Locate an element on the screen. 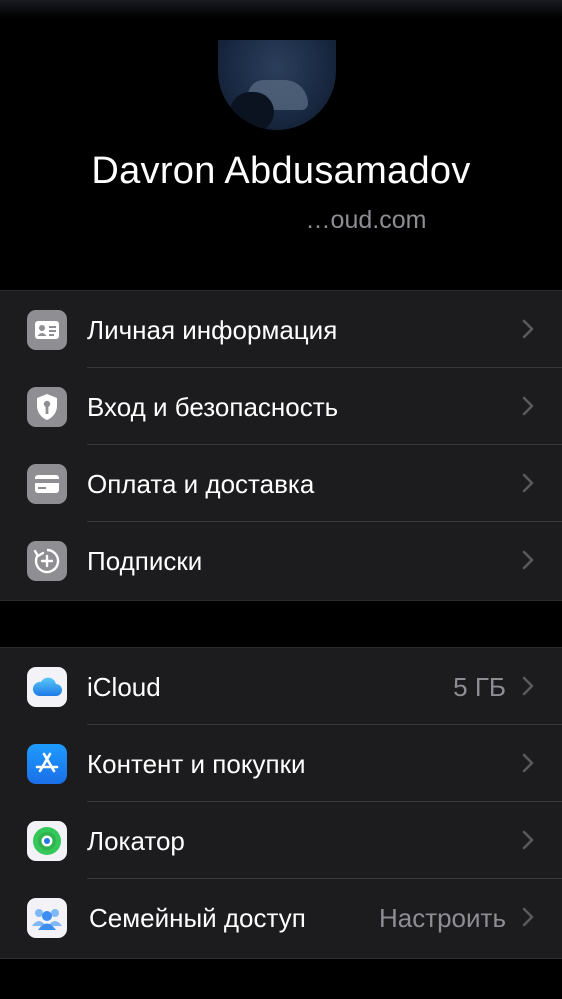 The image size is (562, 999). row-find-my: Локатор is located at coordinates (281, 840).